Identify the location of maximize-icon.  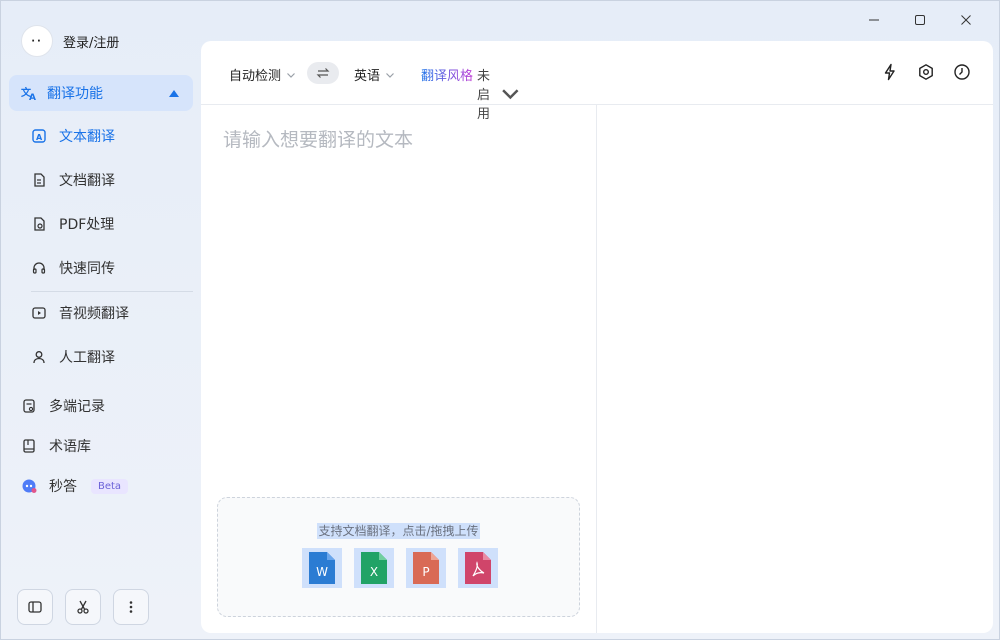
(920, 20).